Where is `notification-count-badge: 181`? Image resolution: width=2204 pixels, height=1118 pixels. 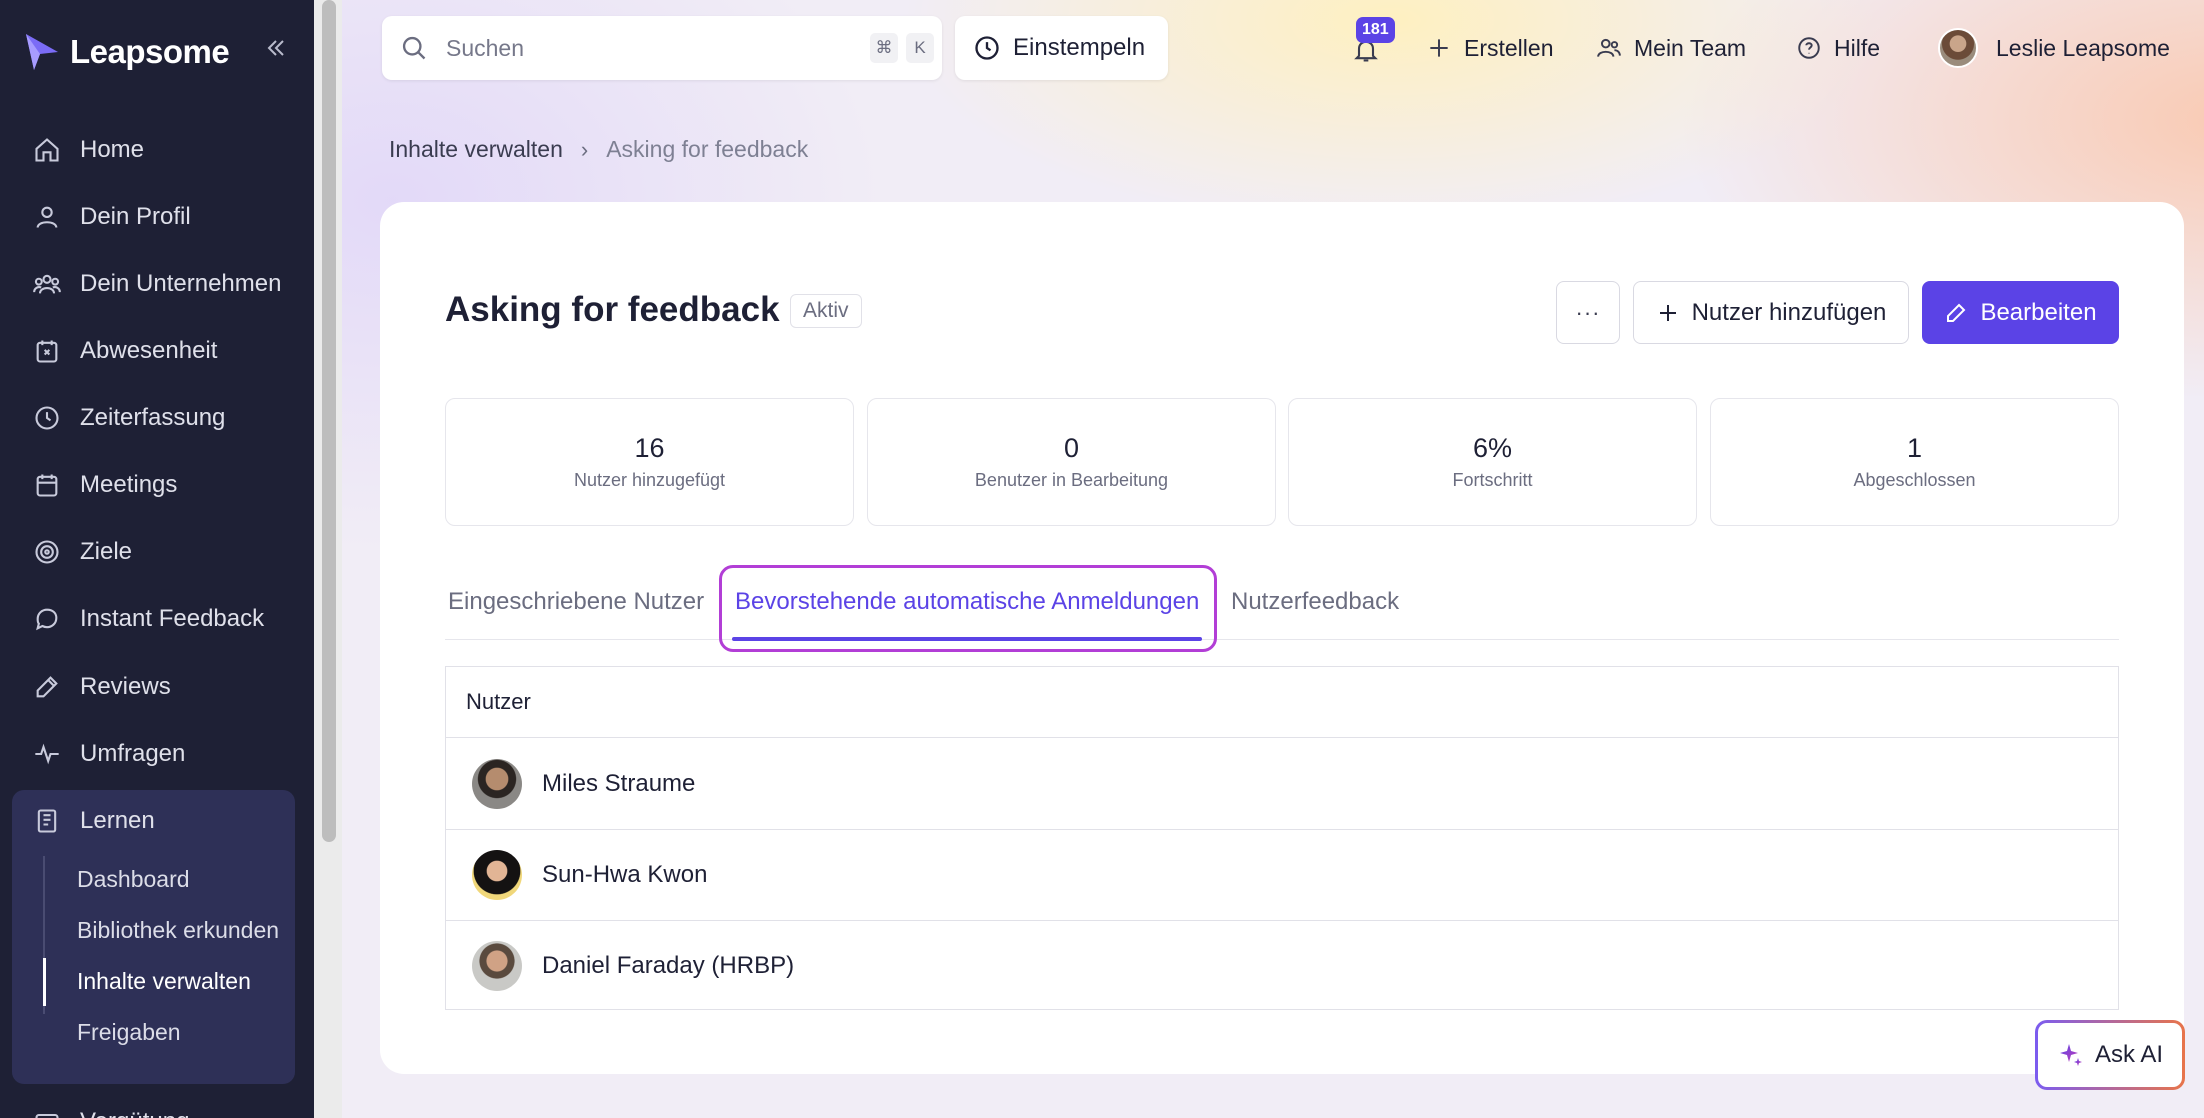
notification-count-badge: 181 is located at coordinates (1375, 30).